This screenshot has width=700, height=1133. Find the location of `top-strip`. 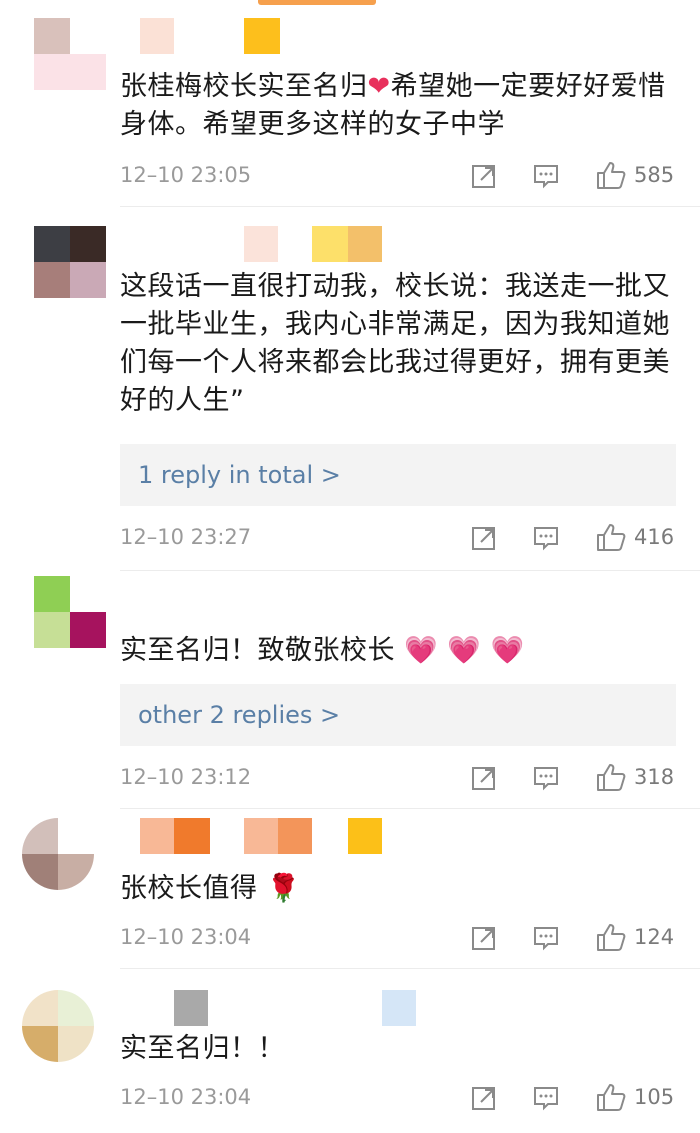

top-strip is located at coordinates (350, 6).